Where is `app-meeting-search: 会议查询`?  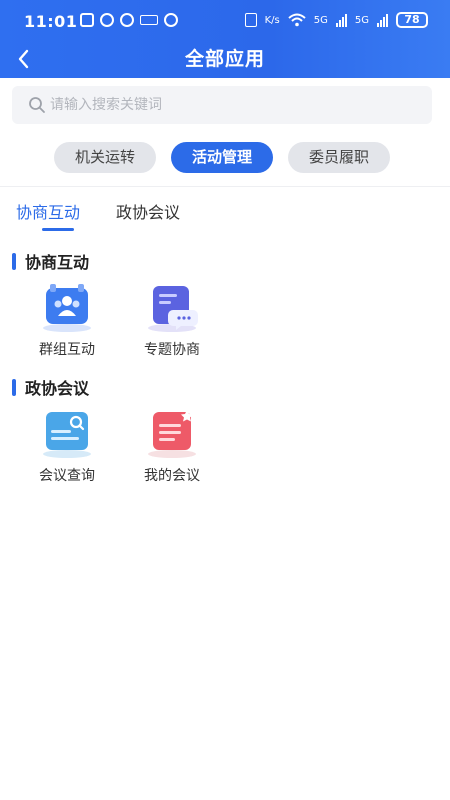
app-meeting-search: 会议查询 is located at coordinates (67, 447).